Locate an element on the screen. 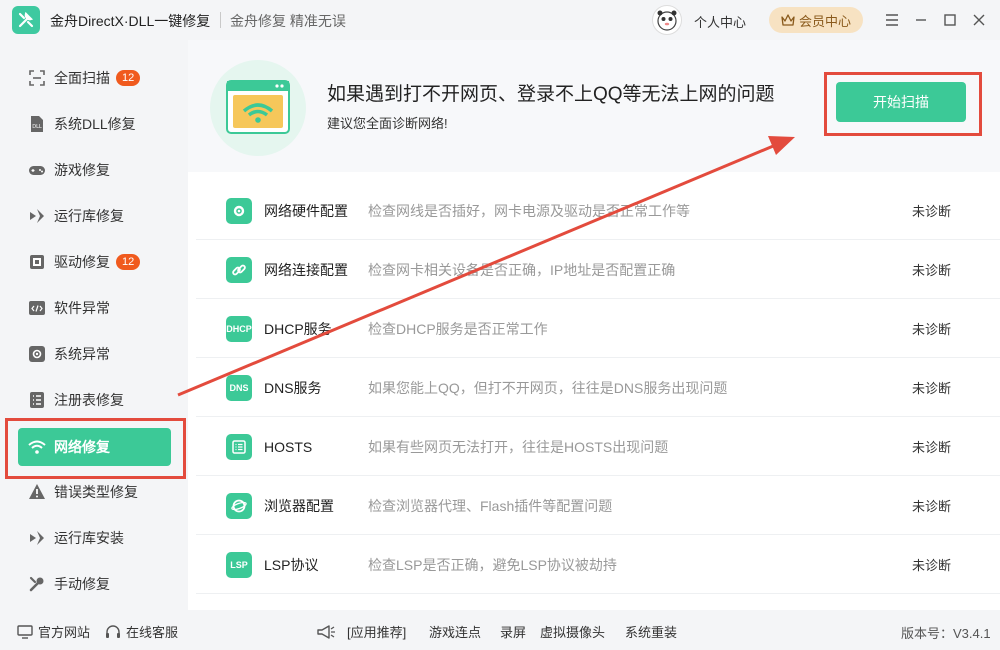 The height and width of the screenshot is (650, 1000). user-avatar is located at coordinates (667, 20).